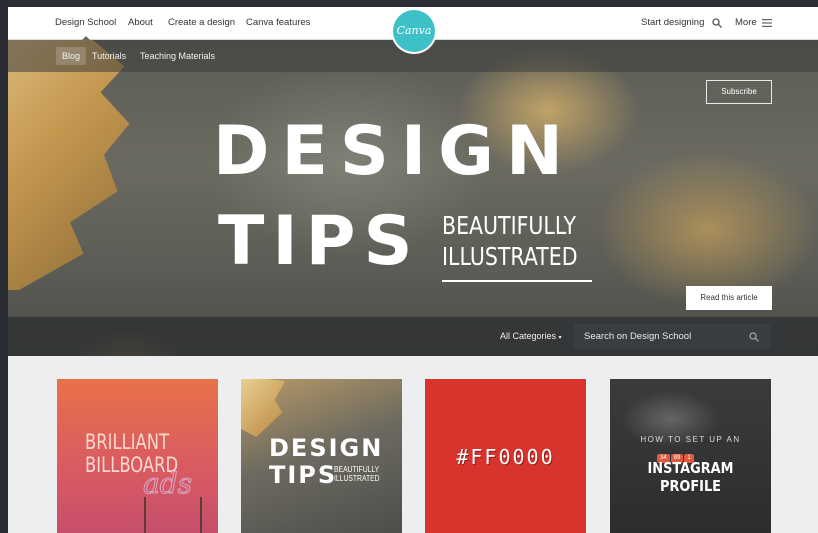 The image size is (818, 533). What do you see at coordinates (690, 477) in the screenshot?
I see `card-text-instagram-profile: INSTAGRAM PROFILE` at bounding box center [690, 477].